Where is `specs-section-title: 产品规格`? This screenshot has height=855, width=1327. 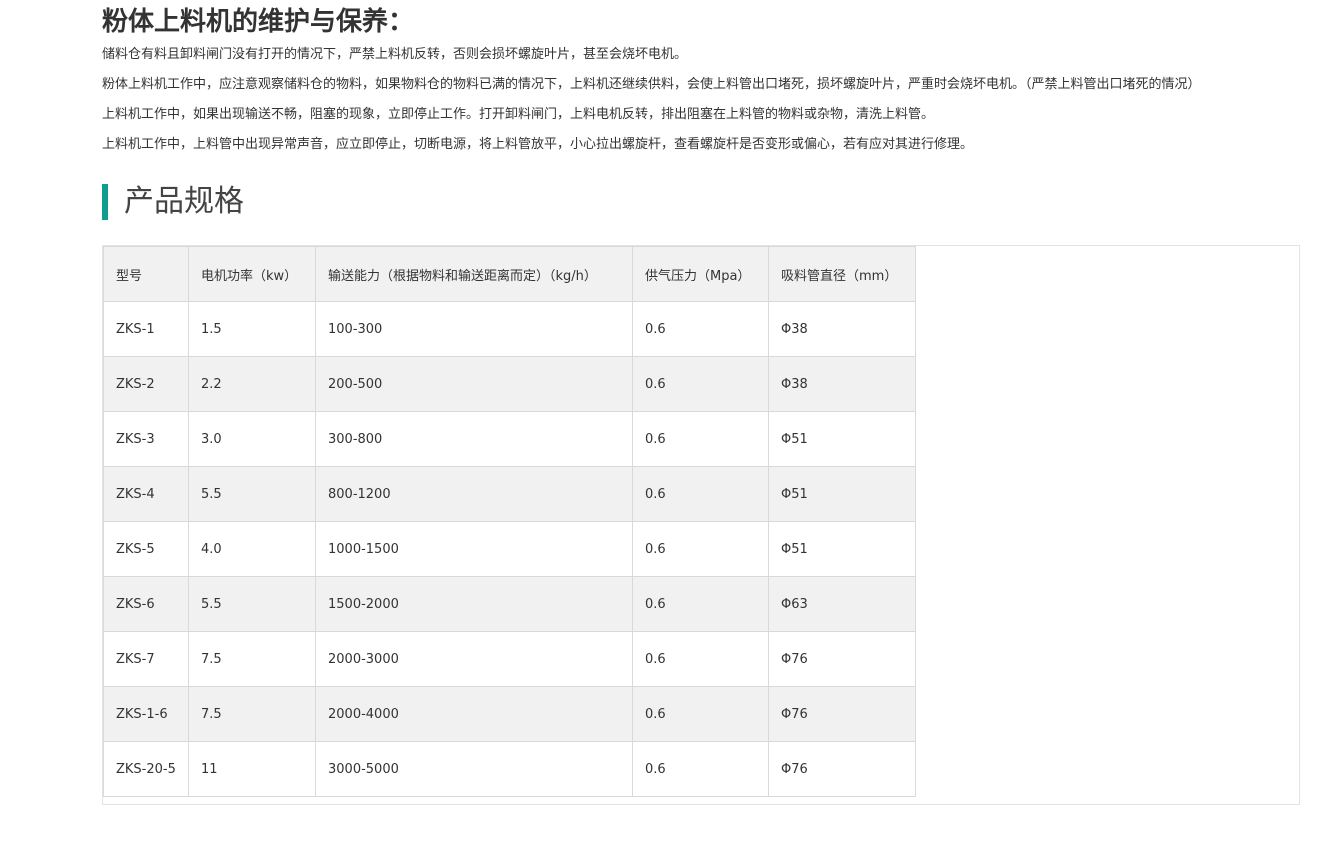 specs-section-title: 产品规格 is located at coordinates (184, 201).